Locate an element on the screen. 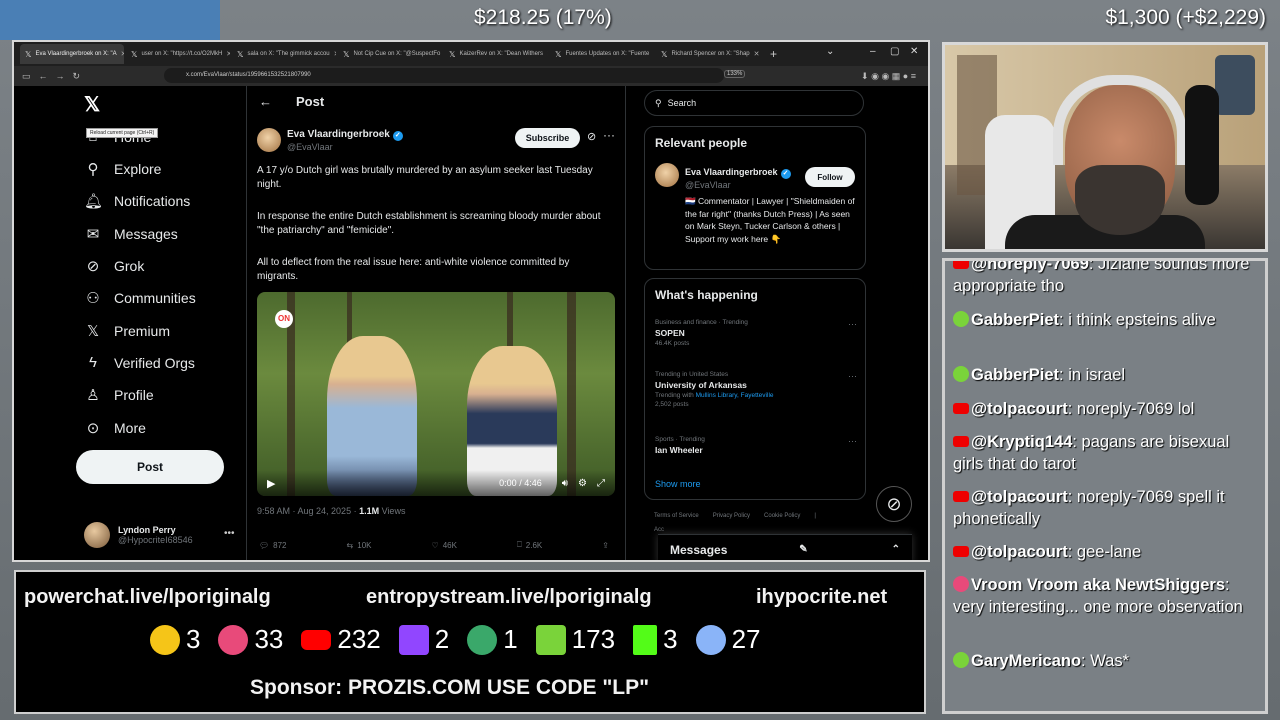  trend-item: Sports · Trending Ian Wheeler ··· is located at coordinates (756, 445).